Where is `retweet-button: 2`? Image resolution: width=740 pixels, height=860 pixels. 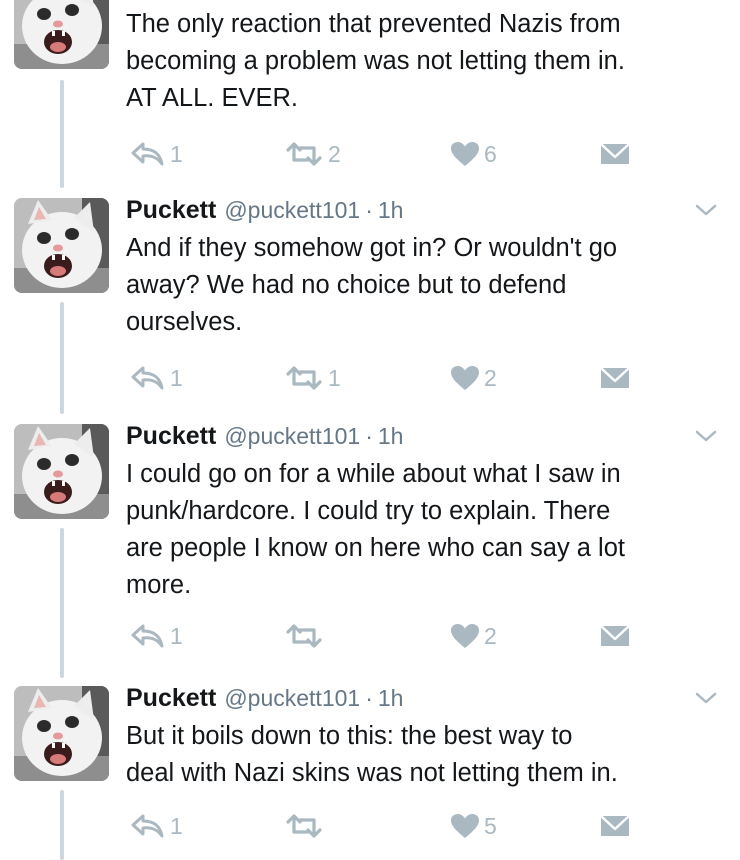 retweet-button: 2 is located at coordinates (312, 154).